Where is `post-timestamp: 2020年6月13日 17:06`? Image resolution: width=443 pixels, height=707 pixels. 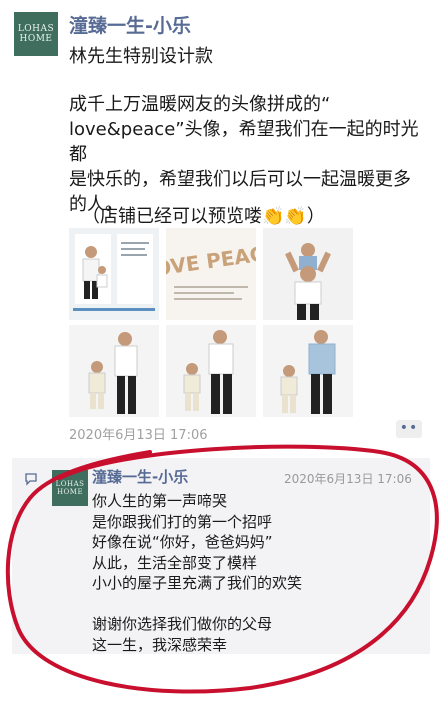
post-timestamp: 2020年6月13日 17:06 is located at coordinates (138, 435).